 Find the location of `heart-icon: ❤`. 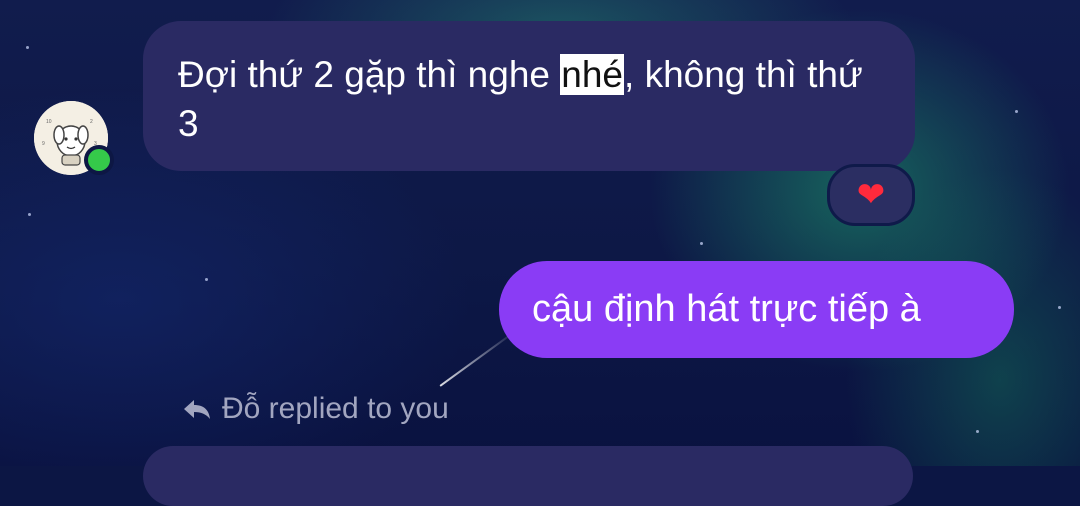

heart-icon: ❤ is located at coordinates (871, 195).